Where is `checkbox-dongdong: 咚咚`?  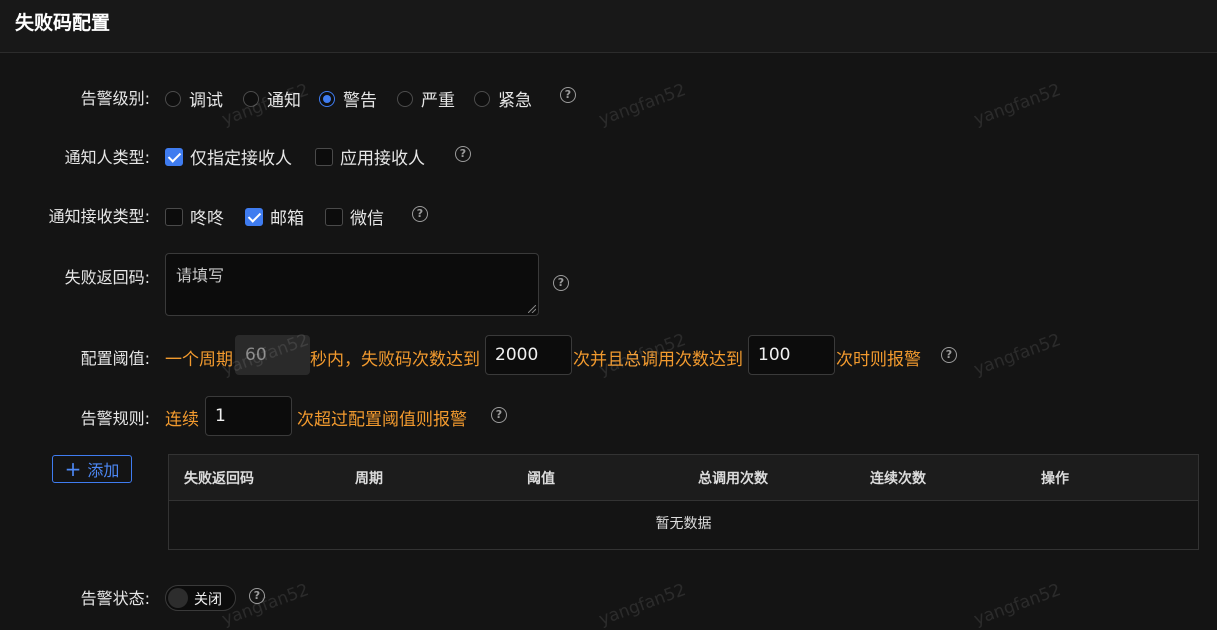 checkbox-dongdong: 咚咚 is located at coordinates (194, 216).